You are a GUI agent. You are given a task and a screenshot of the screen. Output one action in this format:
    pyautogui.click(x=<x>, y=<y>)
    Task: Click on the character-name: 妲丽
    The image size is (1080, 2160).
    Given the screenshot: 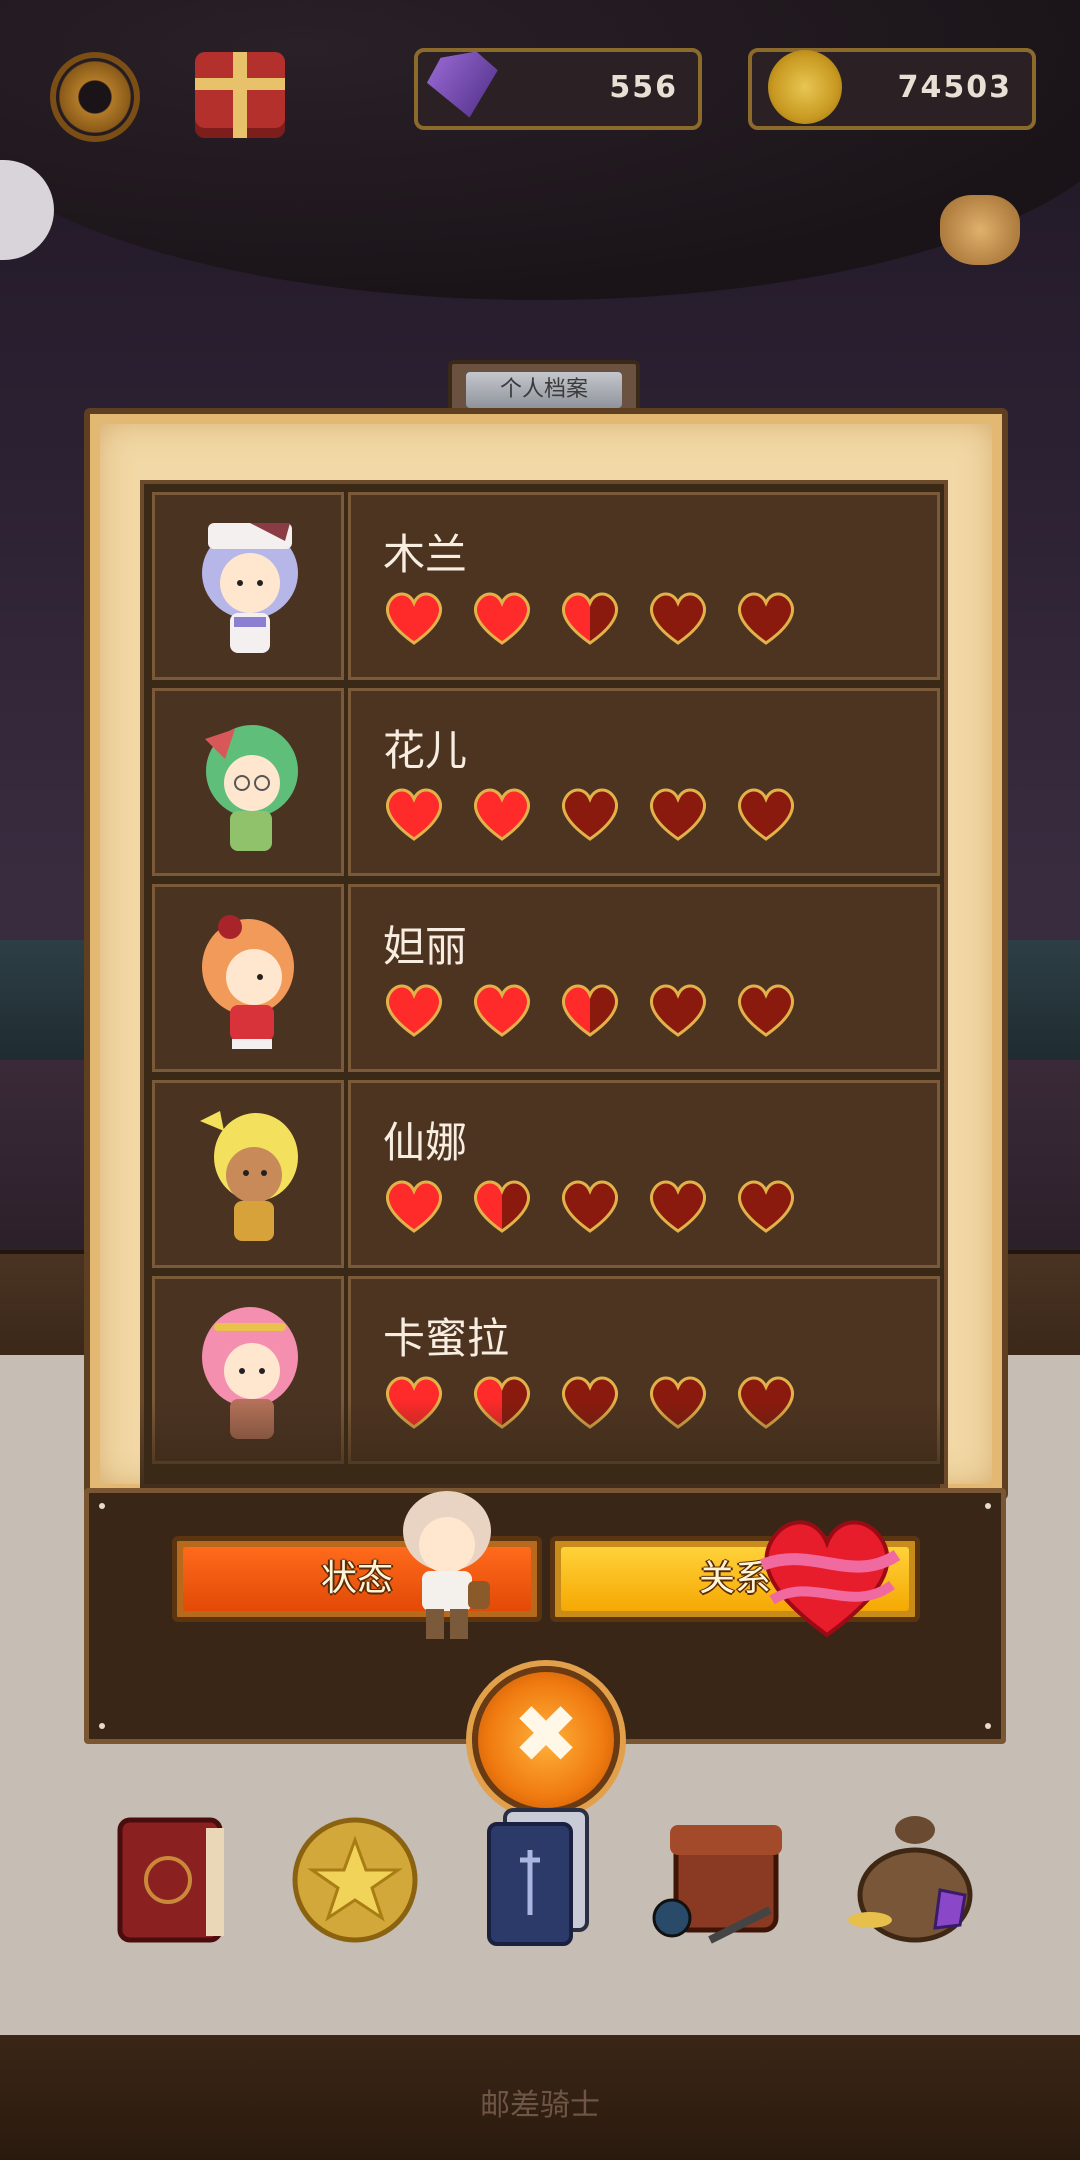 What is the action you would take?
    pyautogui.click(x=425, y=946)
    